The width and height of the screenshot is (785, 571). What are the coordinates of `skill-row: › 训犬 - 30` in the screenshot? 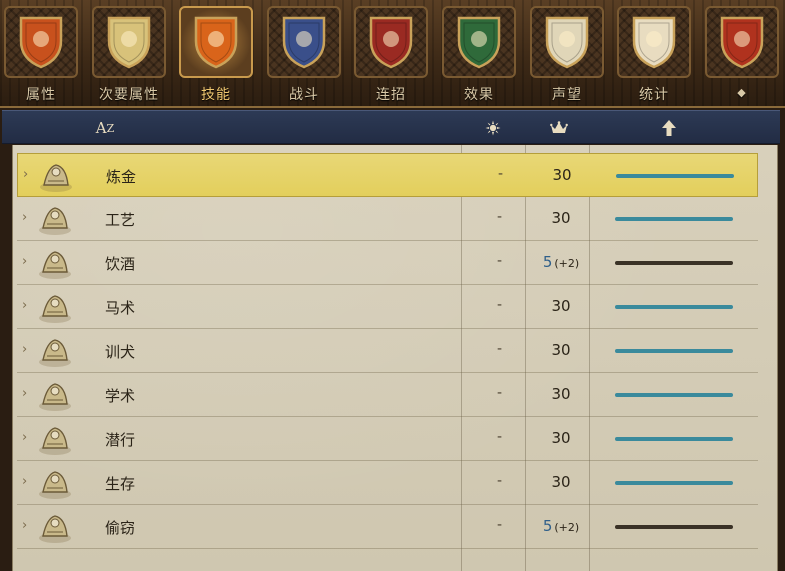 It's located at (387, 351).